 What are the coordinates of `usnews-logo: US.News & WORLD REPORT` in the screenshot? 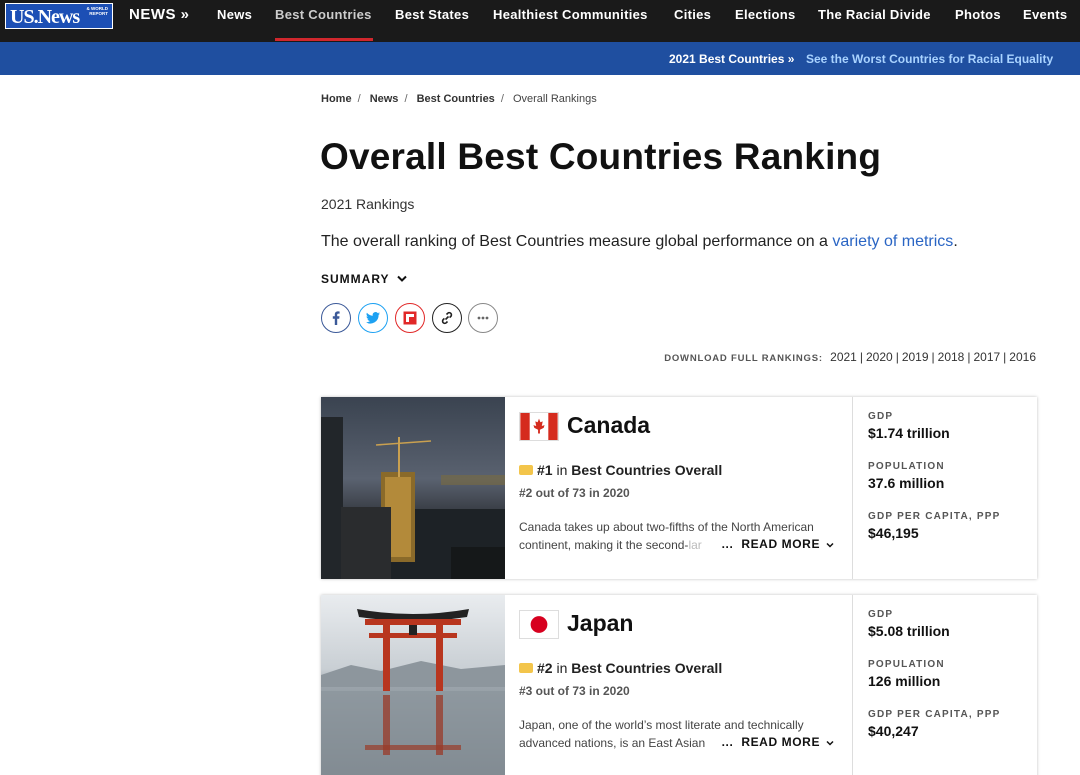 It's located at (59, 16).